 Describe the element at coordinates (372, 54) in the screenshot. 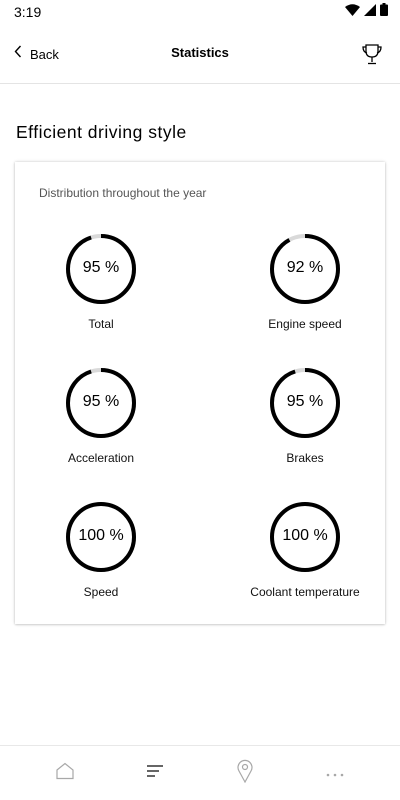

I see `trophy-button` at that location.